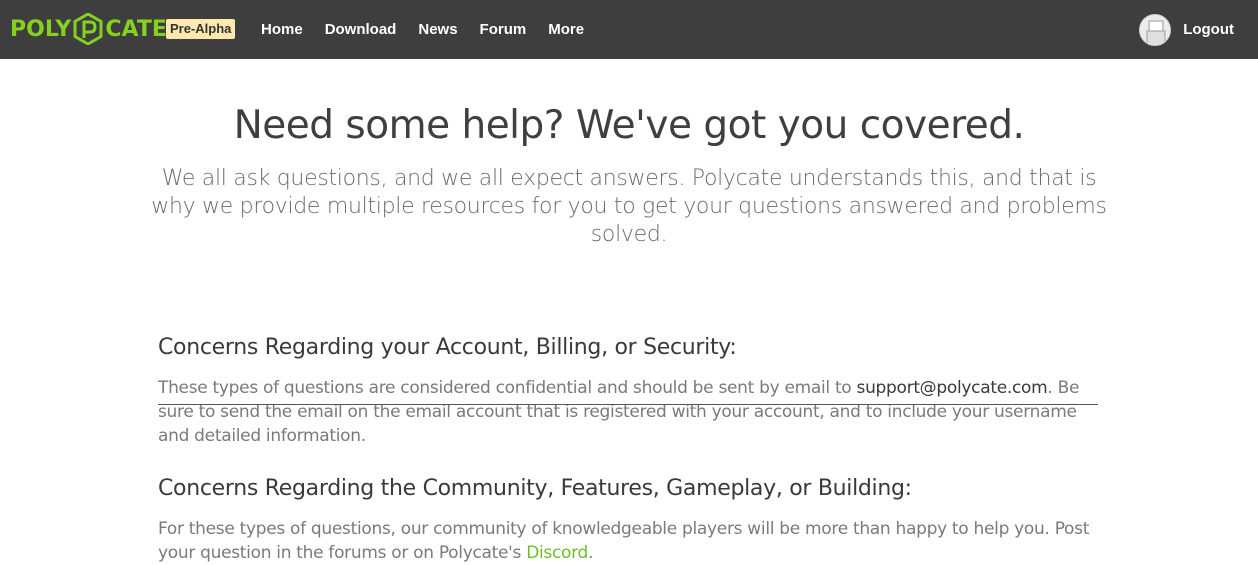 The width and height of the screenshot is (1258, 565). I want to click on user-avatar, so click(1155, 29).